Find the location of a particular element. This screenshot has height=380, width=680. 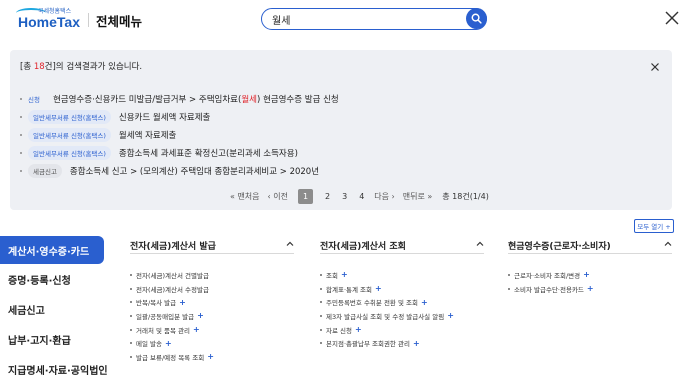

result-link: 종합소득세 신고 > (모의계산) 주택임대 종합분리과세비교 > 2020년 is located at coordinates (194, 171).